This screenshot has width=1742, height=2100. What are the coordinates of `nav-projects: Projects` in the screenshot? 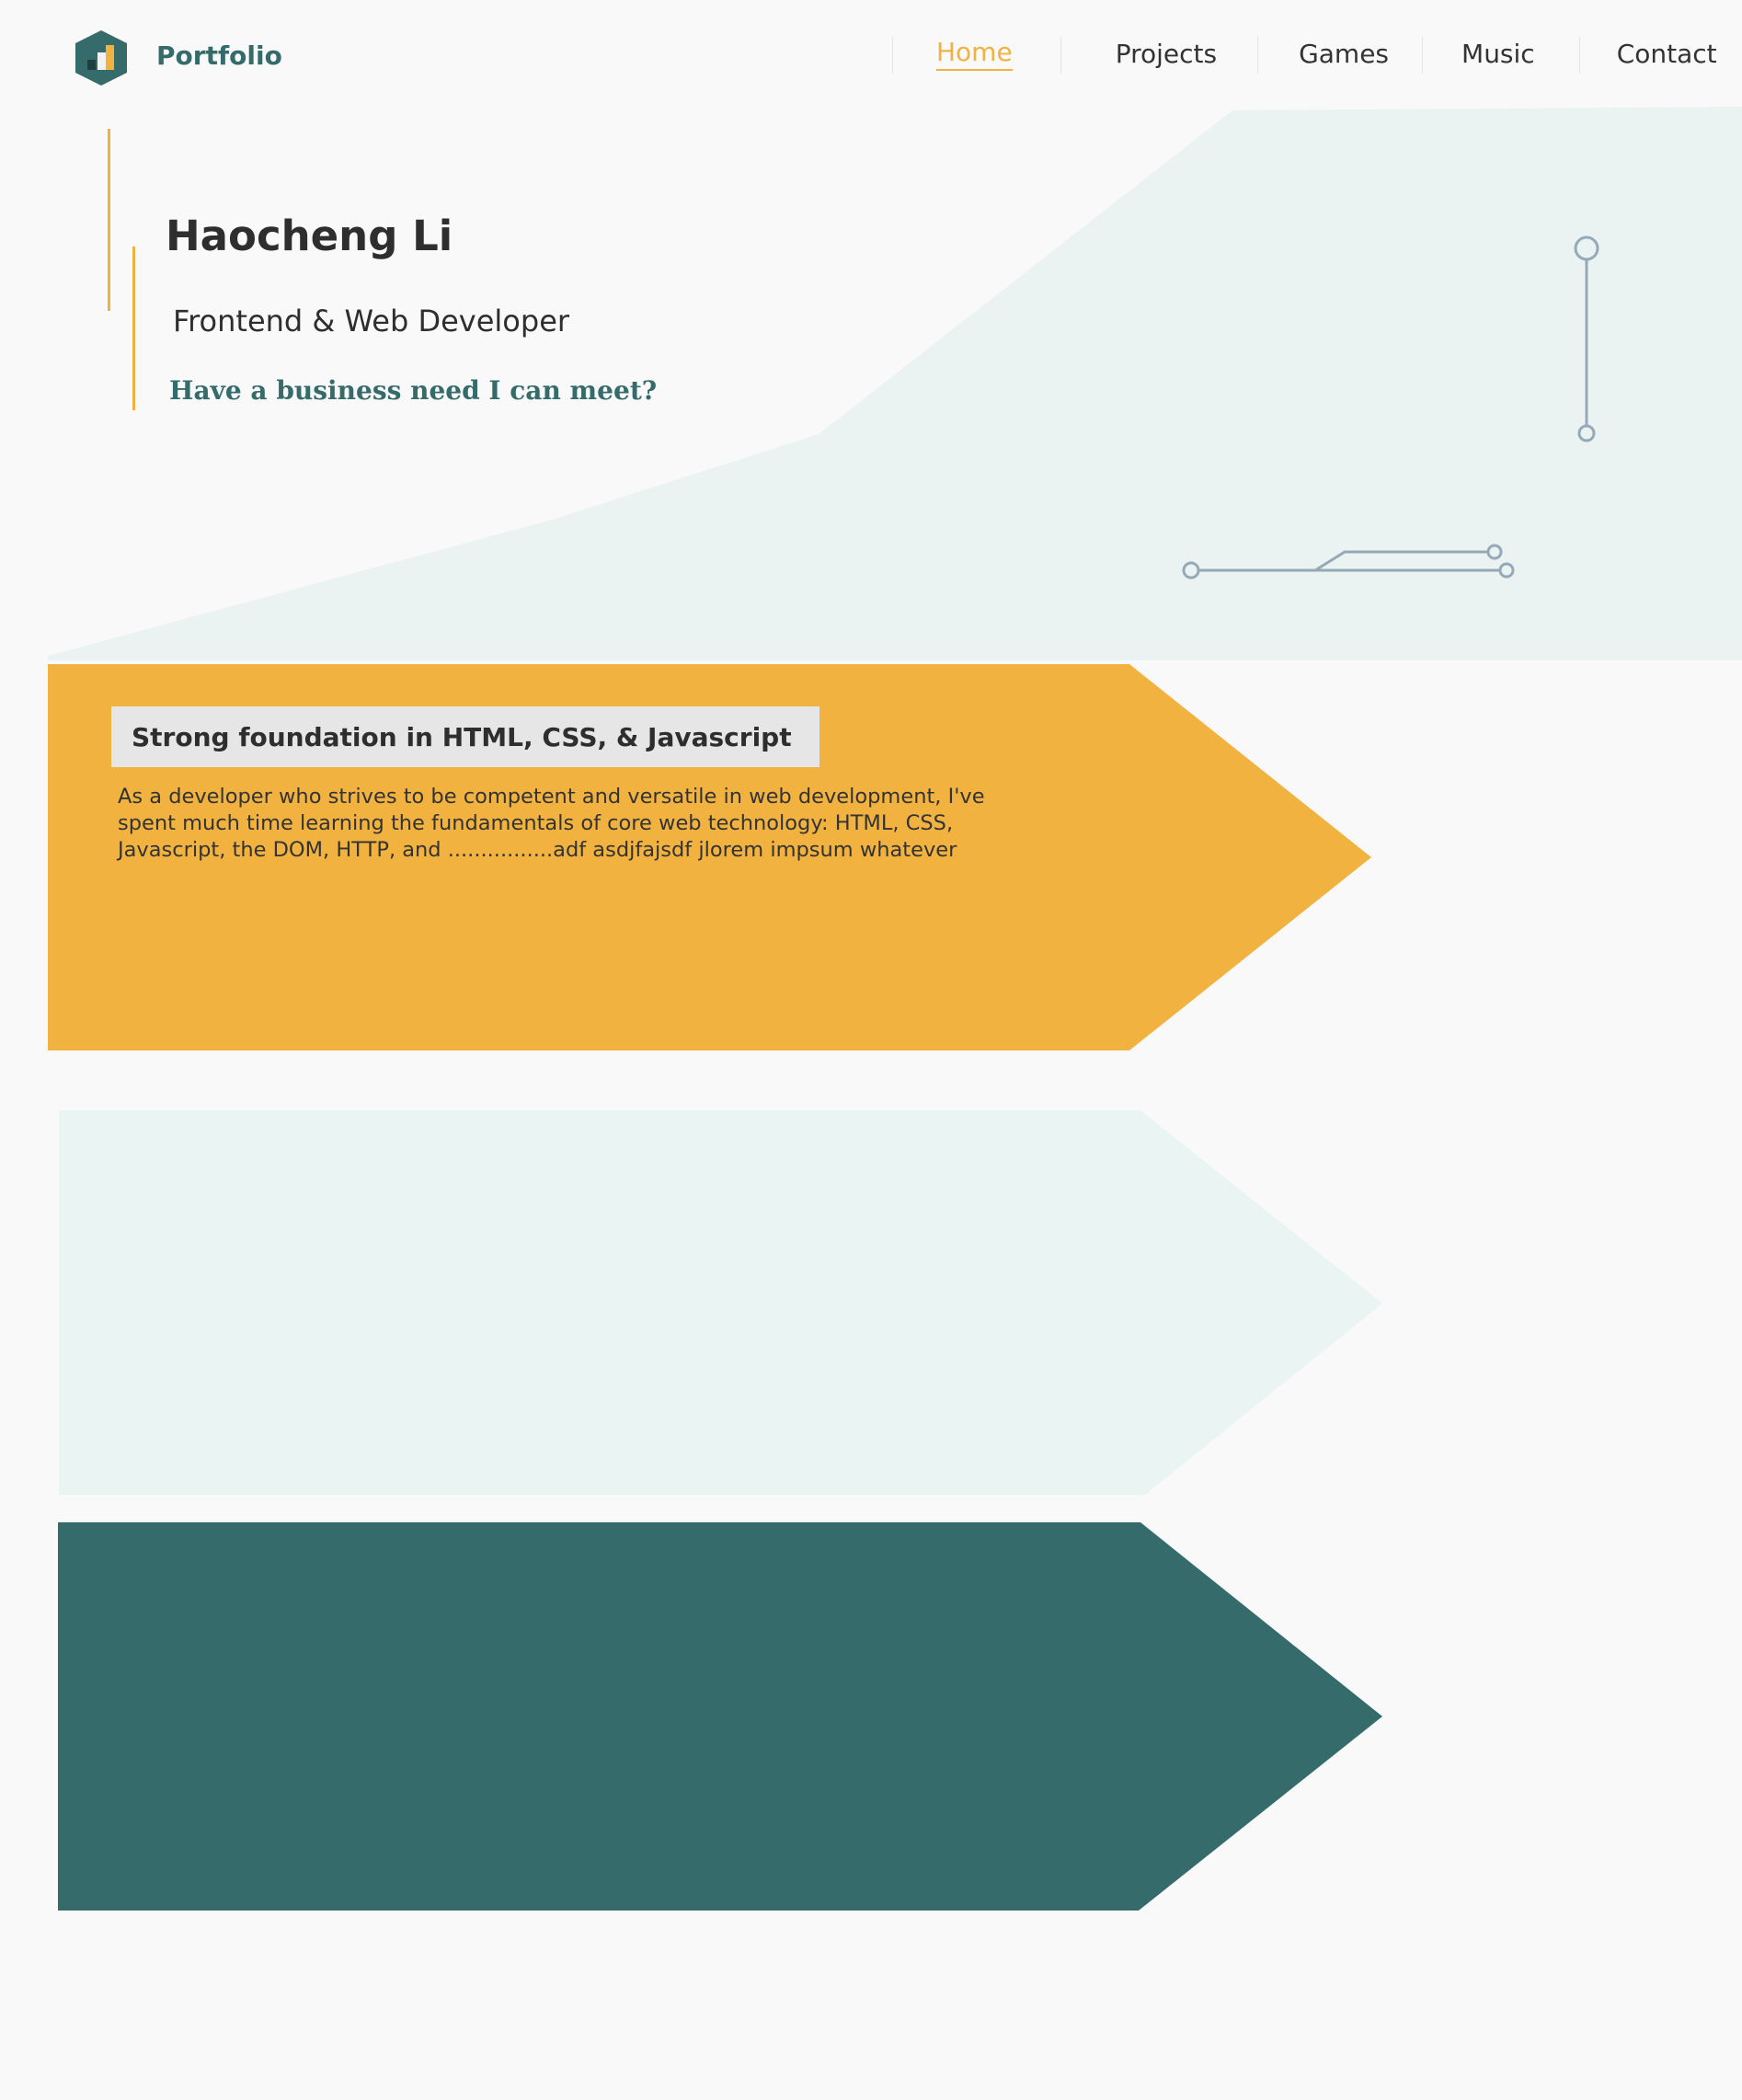 It's located at (1158, 53).